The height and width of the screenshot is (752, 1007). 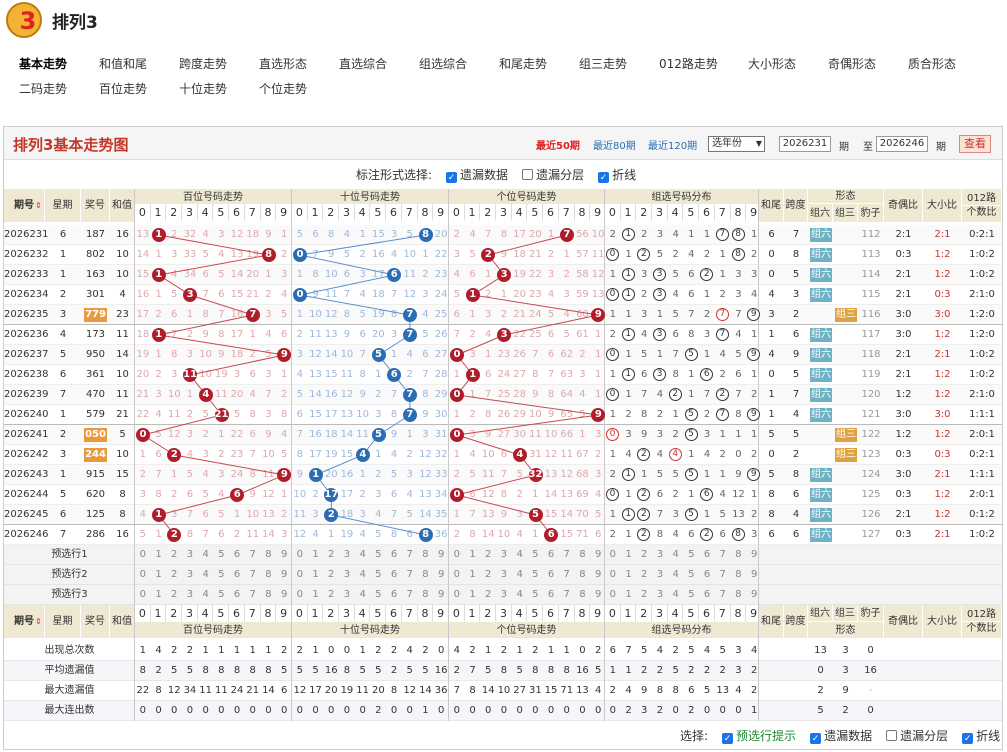 What do you see at coordinates (672, 144) in the screenshot?
I see `recent-120-link: 最近120期` at bounding box center [672, 144].